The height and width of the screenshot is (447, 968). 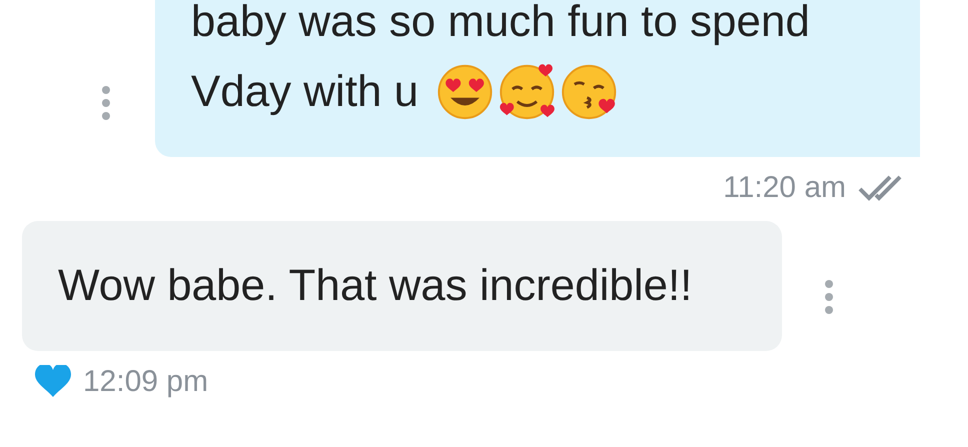 I want to click on message-text: baby was so much fun to spend, so click(x=500, y=24).